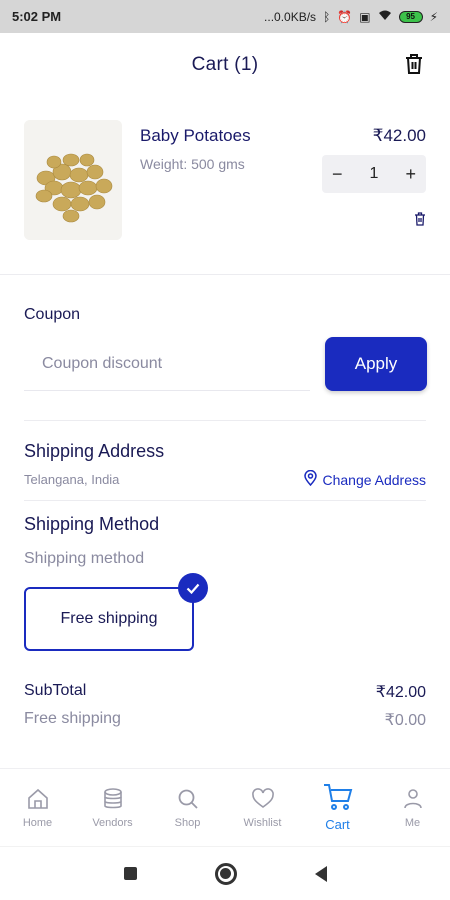 The width and height of the screenshot is (450, 900). I want to click on back-icon, so click(320, 873).